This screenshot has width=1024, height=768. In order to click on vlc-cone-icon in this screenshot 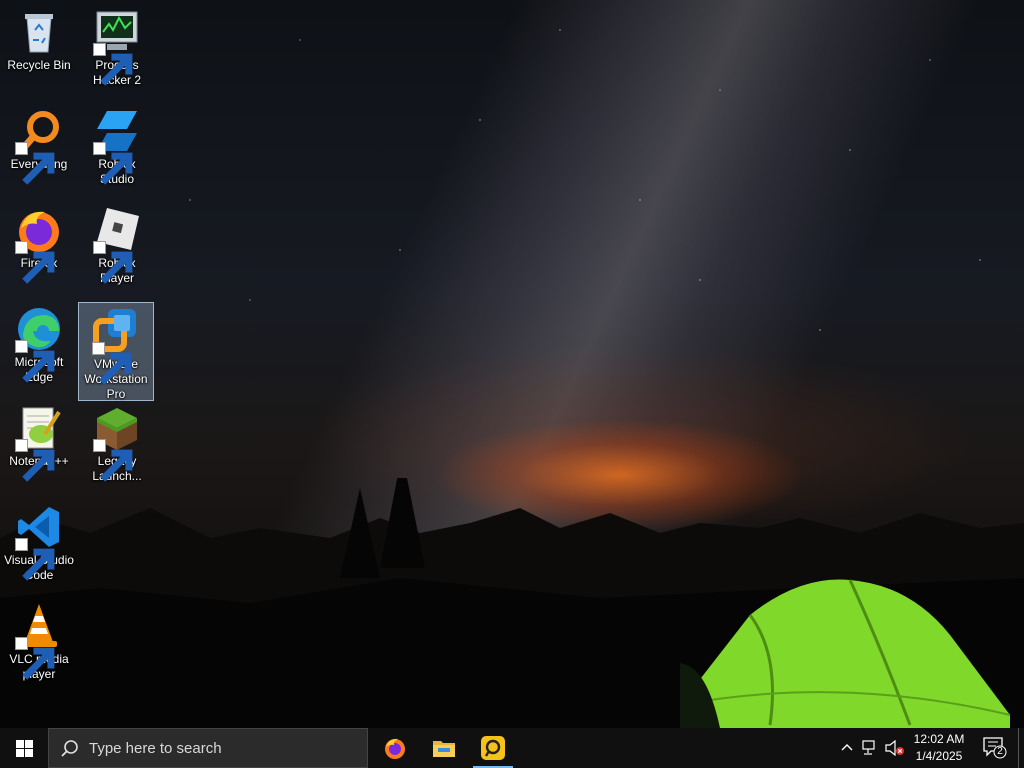, I will do `click(39, 641)`.